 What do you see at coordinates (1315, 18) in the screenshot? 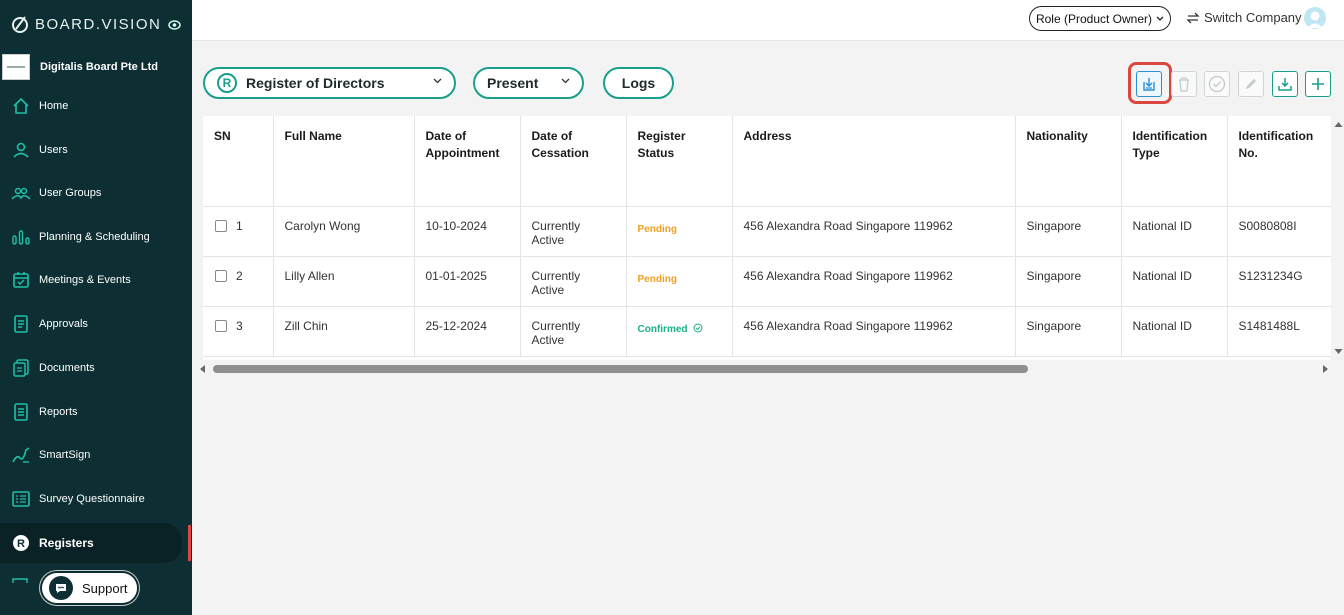
I see `avatar` at bounding box center [1315, 18].